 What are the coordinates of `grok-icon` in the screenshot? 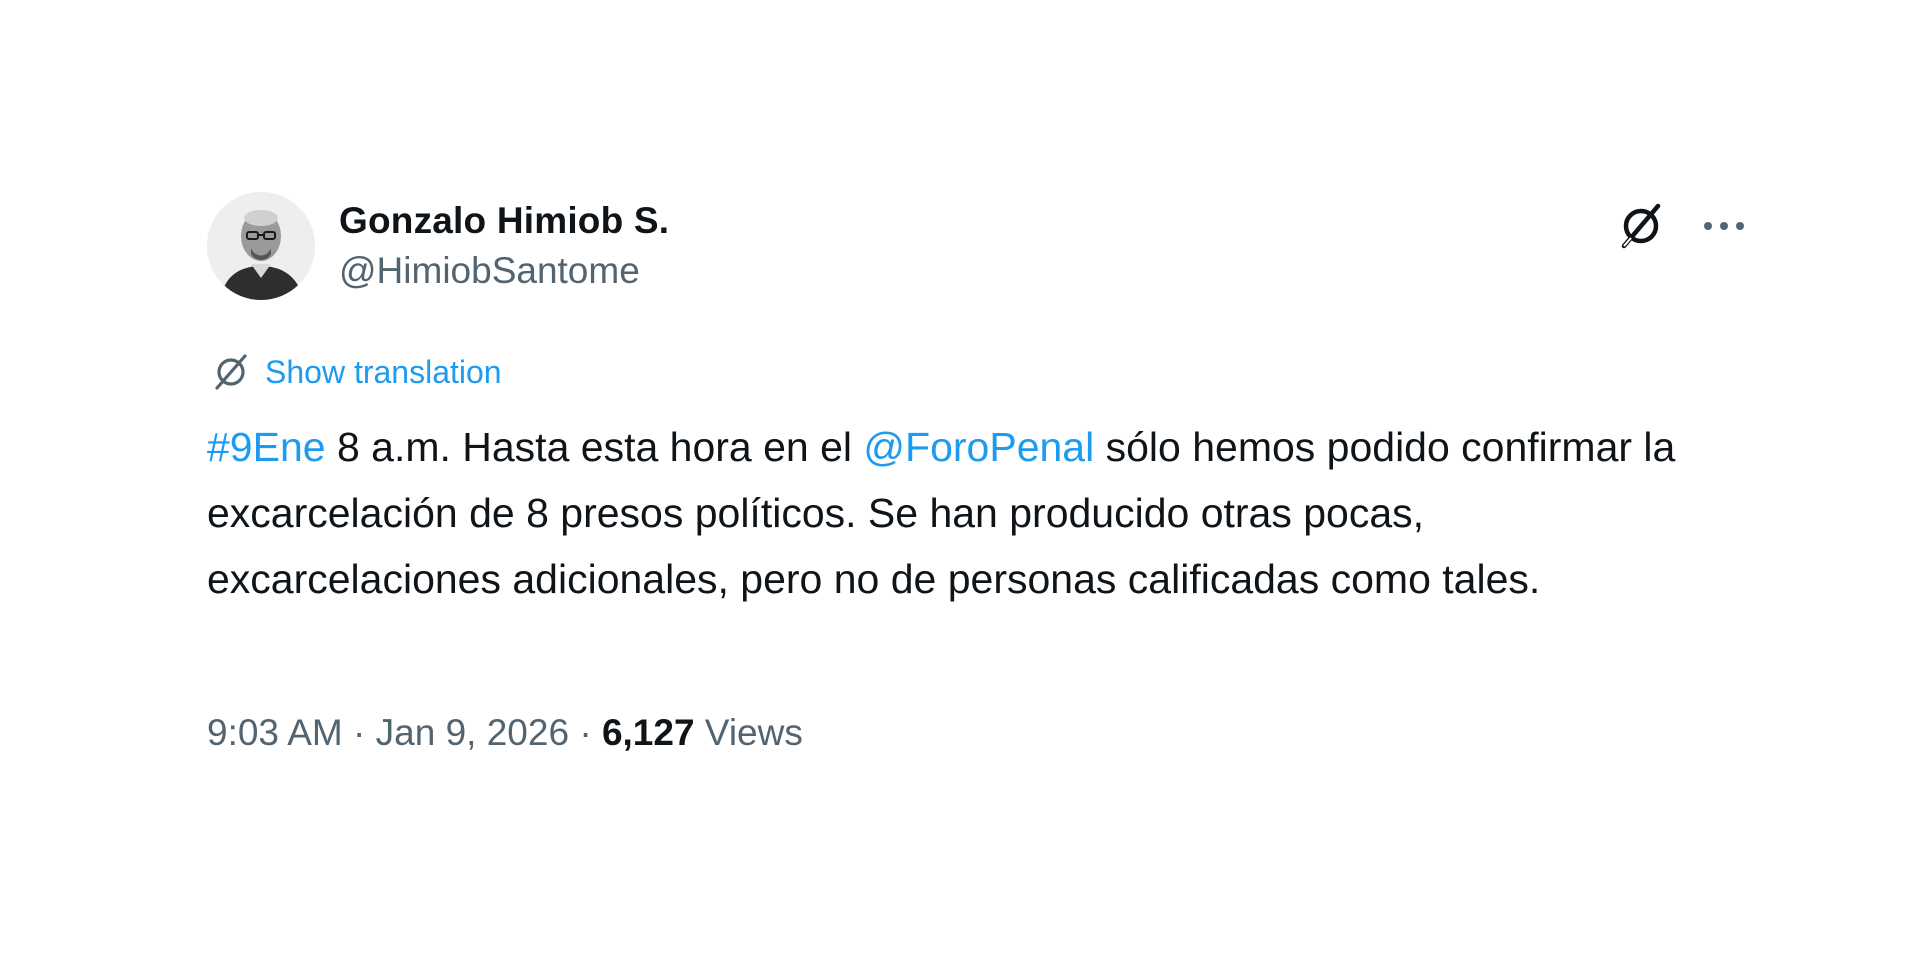 It's located at (1641, 226).